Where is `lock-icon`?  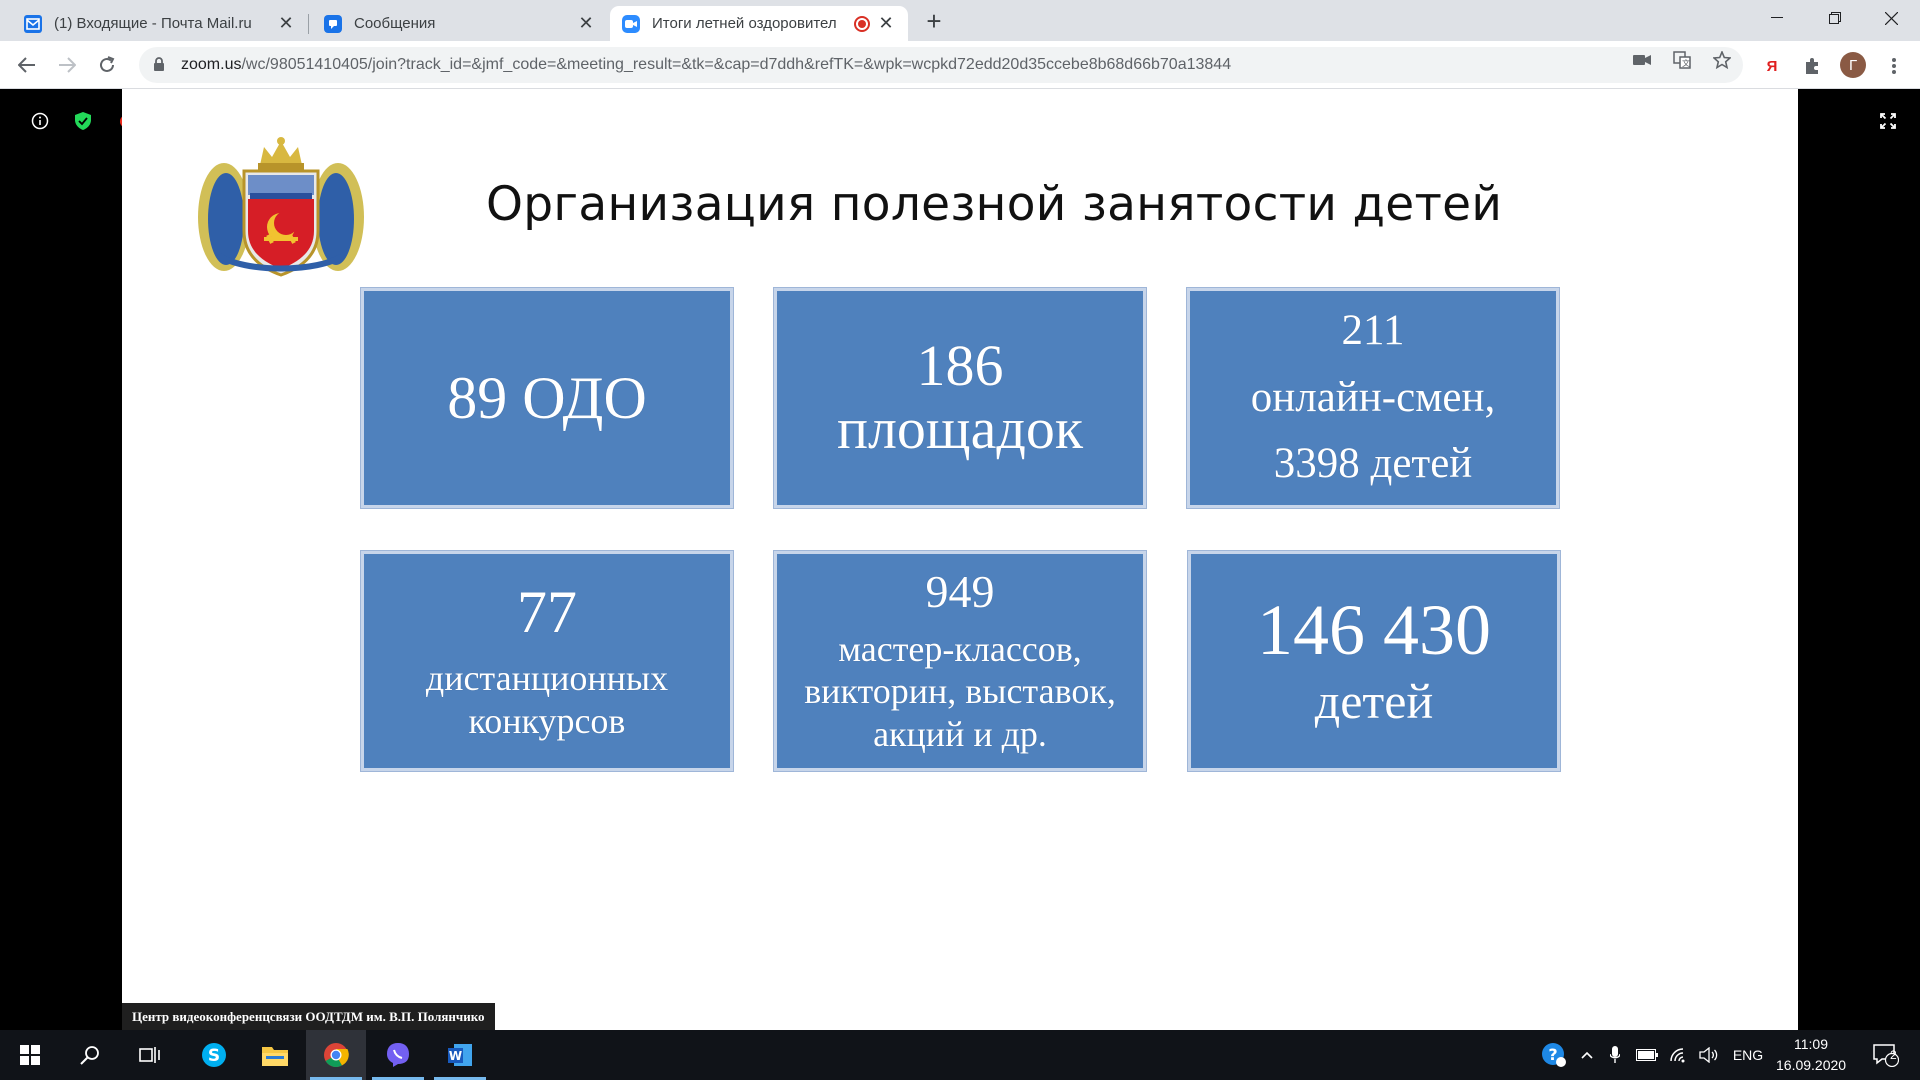
lock-icon is located at coordinates (160, 65).